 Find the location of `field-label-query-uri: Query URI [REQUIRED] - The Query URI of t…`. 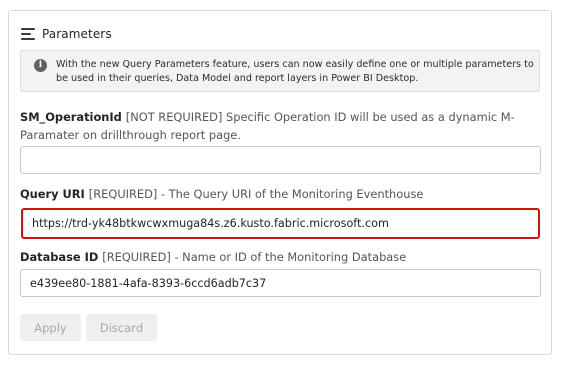

field-label-query-uri: Query URI [REQUIRED] - The Query URI of t… is located at coordinates (221, 194).